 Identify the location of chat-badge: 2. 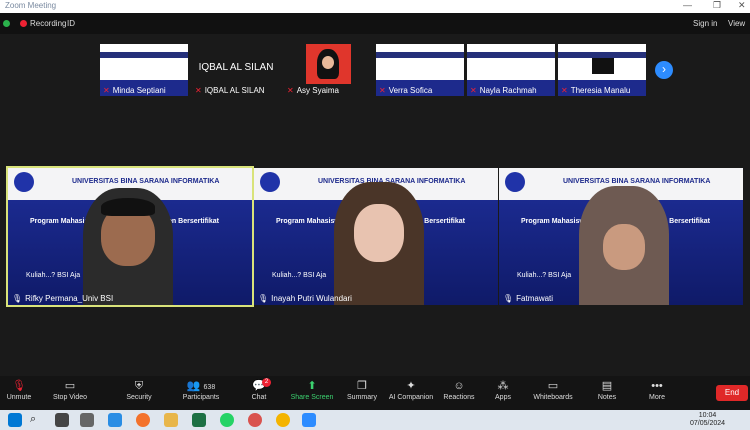
(266, 382).